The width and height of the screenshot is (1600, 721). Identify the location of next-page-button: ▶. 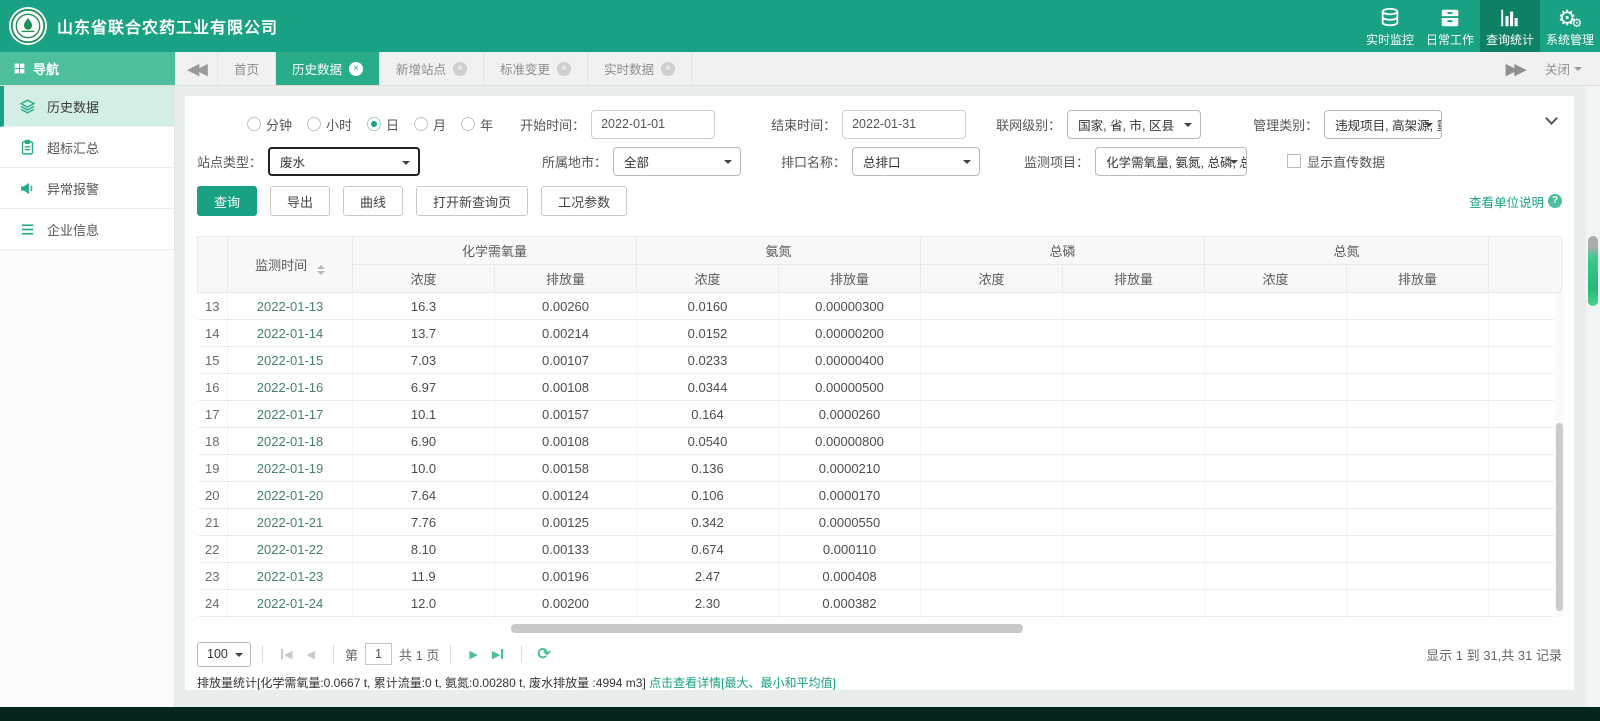
(473, 654).